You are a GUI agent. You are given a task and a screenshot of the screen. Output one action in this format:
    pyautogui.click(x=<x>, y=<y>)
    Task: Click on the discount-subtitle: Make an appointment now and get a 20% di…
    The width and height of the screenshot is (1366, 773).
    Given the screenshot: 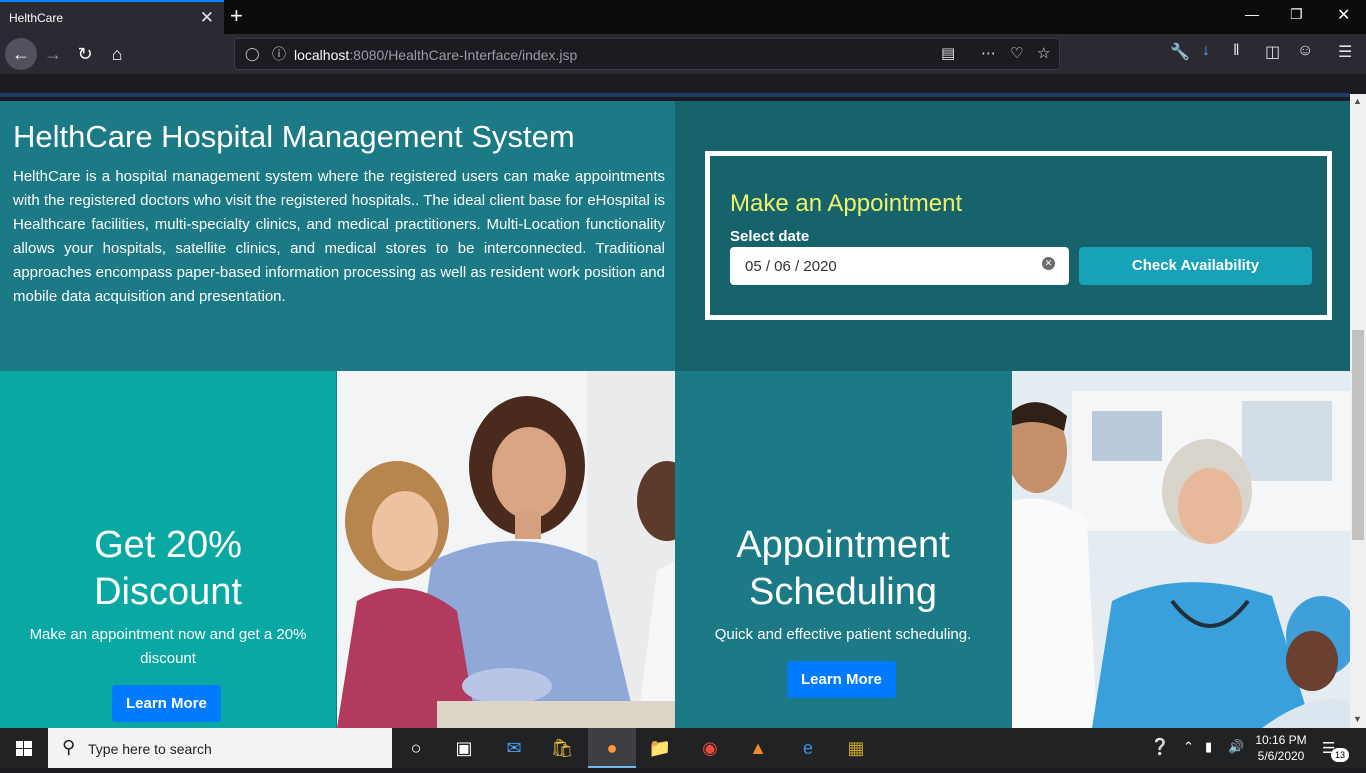 What is the action you would take?
    pyautogui.click(x=168, y=646)
    